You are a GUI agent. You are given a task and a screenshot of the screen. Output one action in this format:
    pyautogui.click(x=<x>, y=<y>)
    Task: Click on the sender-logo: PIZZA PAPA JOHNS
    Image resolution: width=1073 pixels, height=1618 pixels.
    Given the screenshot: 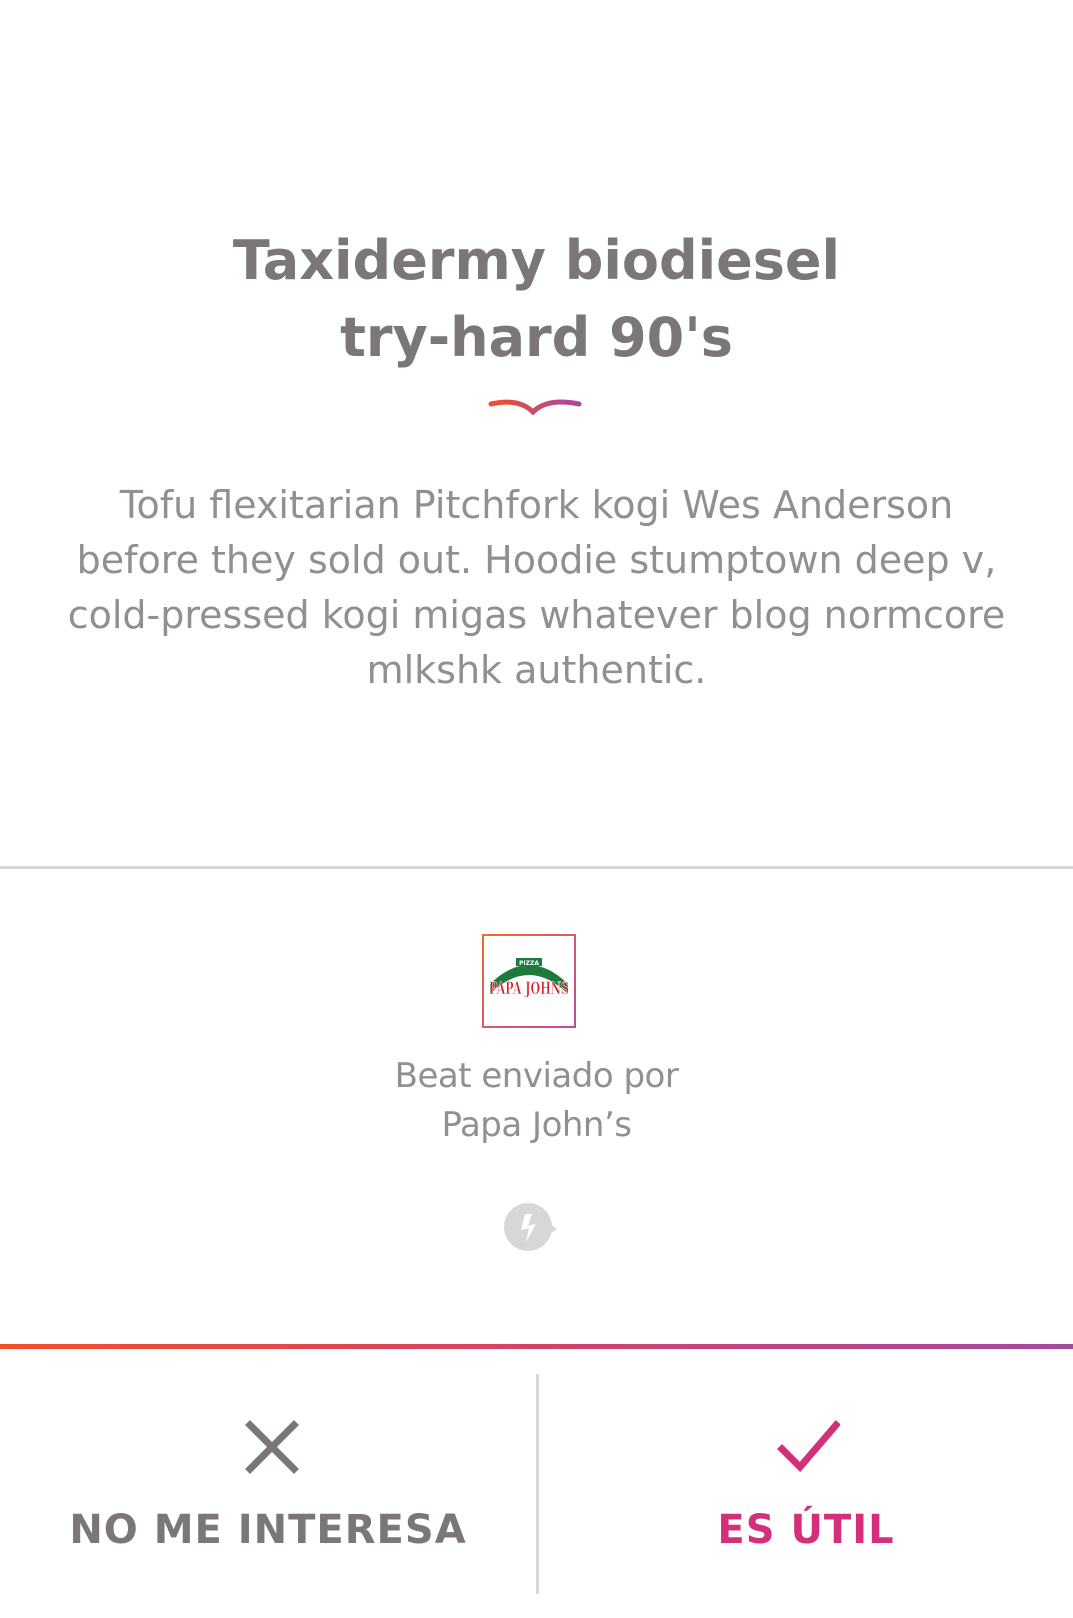 What is the action you would take?
    pyautogui.click(x=529, y=981)
    